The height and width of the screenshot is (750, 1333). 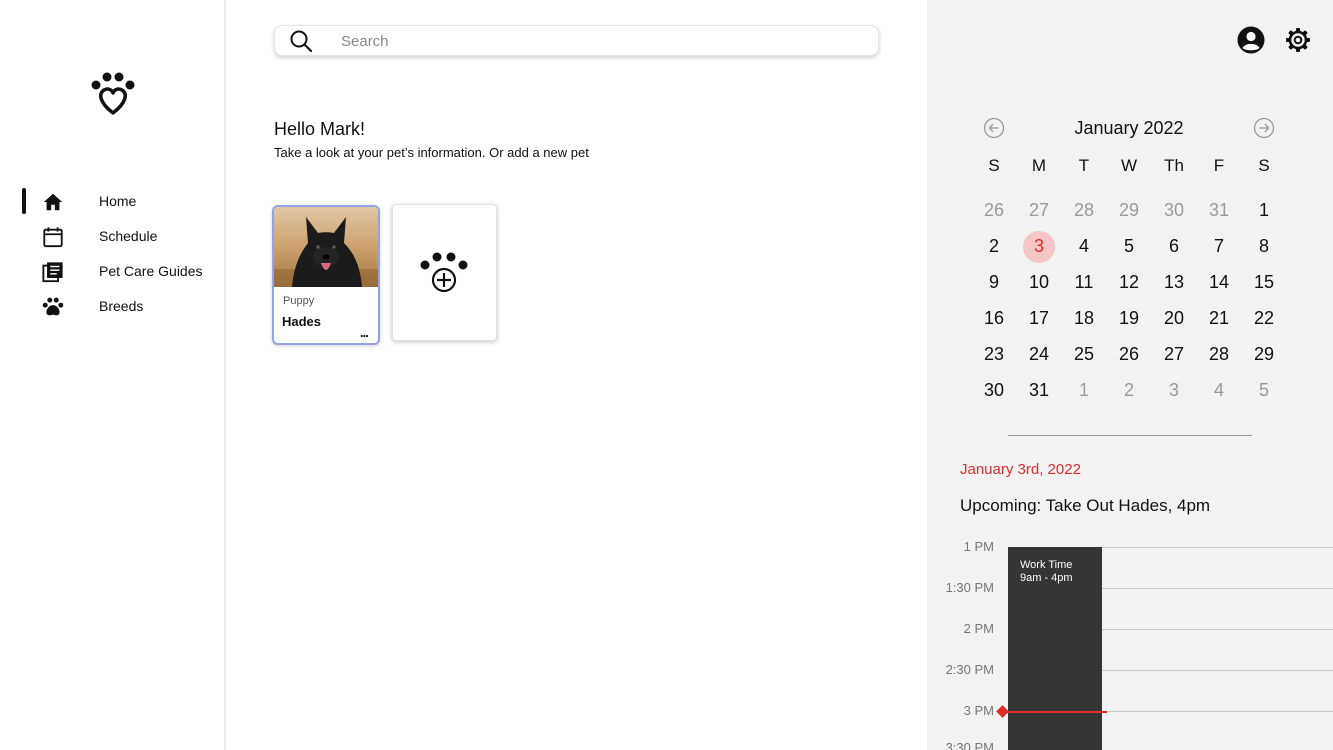 I want to click on sidebar-item-home: Home, so click(x=112, y=201).